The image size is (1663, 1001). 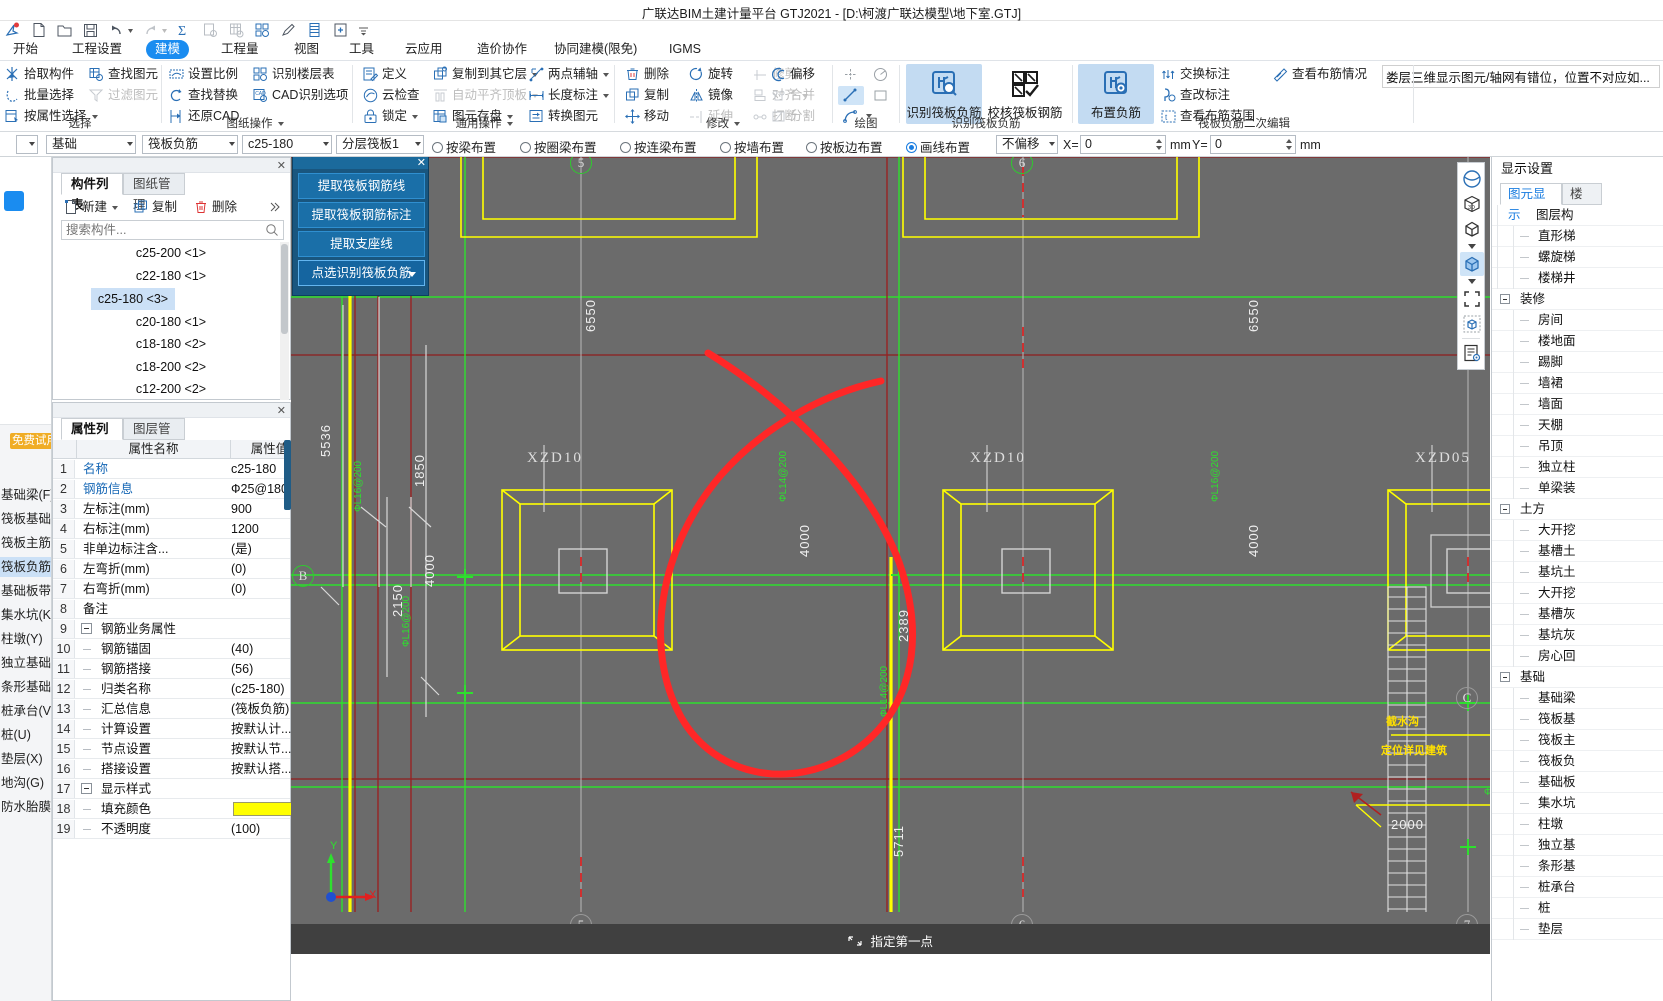 I want to click on redo-icon, so click(x=150, y=30).